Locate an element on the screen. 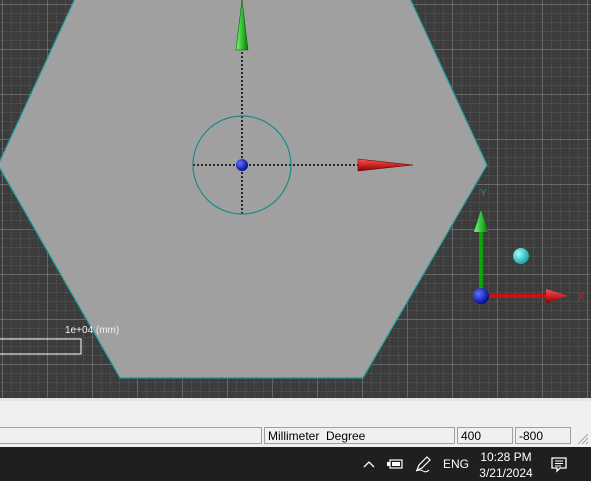 Image resolution: width=591 pixels, height=481 pixels. clock-date: 3/21/2024 is located at coordinates (506, 473).